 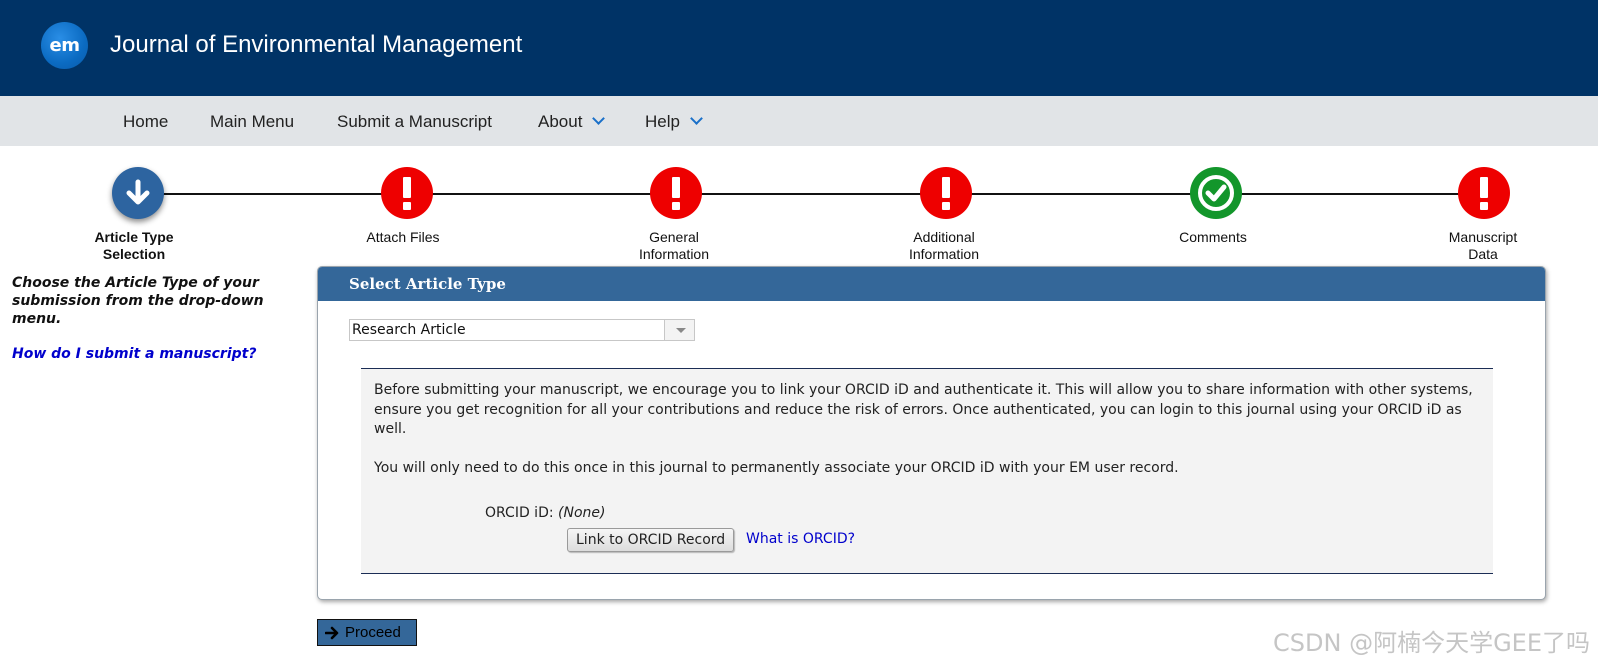 I want to click on step-label-line1: Additional, so click(x=944, y=237).